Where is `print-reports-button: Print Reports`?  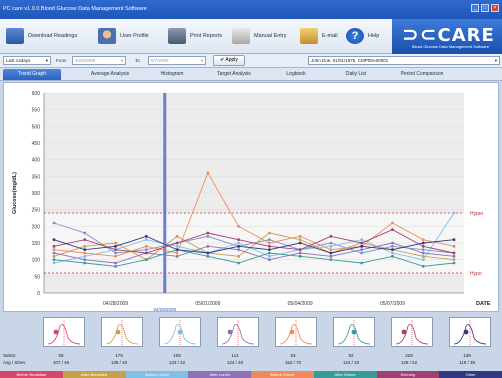 print-reports-button: Print Reports is located at coordinates (195, 36).